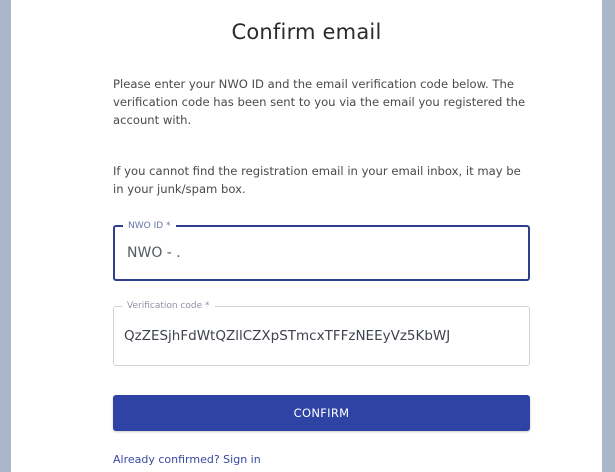  Describe the element at coordinates (321, 413) in the screenshot. I see `confirm-button: CONFIRM` at that location.